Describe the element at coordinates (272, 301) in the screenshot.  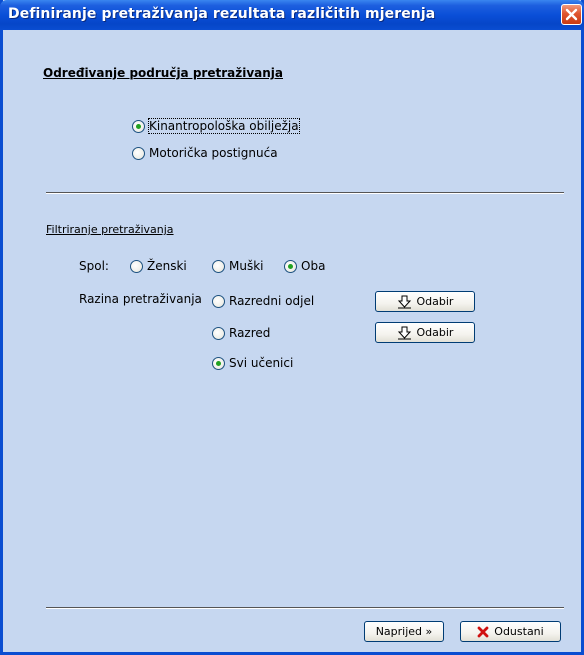
I see `radio-label: Razredni odjel` at that location.